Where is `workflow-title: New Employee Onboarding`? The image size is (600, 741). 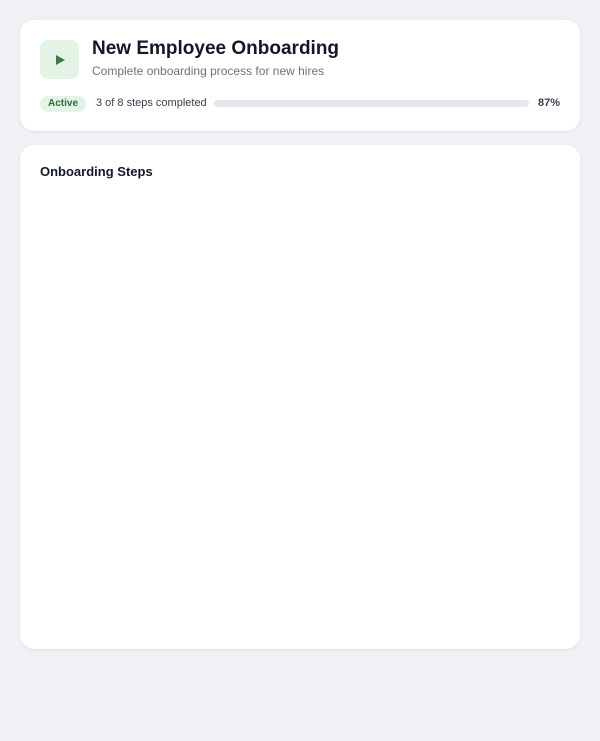
workflow-title: New Employee Onboarding is located at coordinates (216, 48).